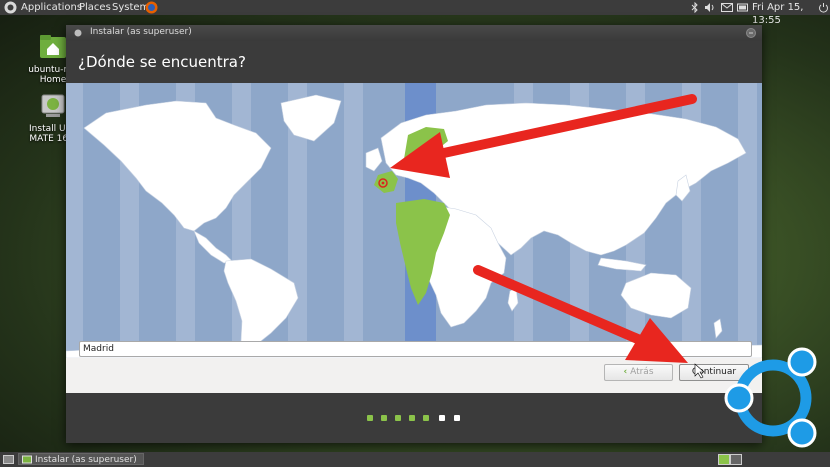  I want to click on progress-footer, so click(414, 418).